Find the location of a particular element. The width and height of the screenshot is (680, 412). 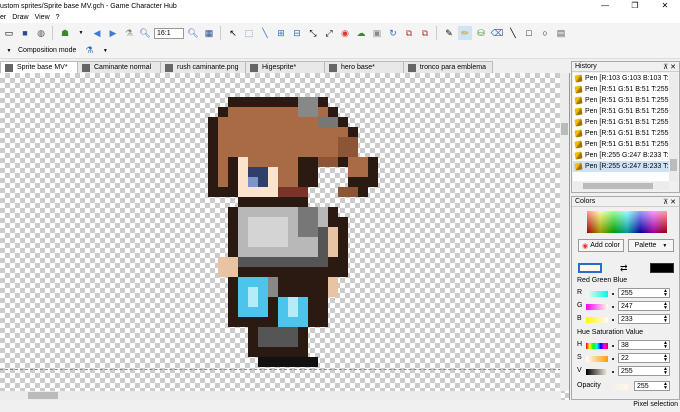

history-item: Pen [R:103 G:103 B:103 T: is located at coordinates (621, 78).